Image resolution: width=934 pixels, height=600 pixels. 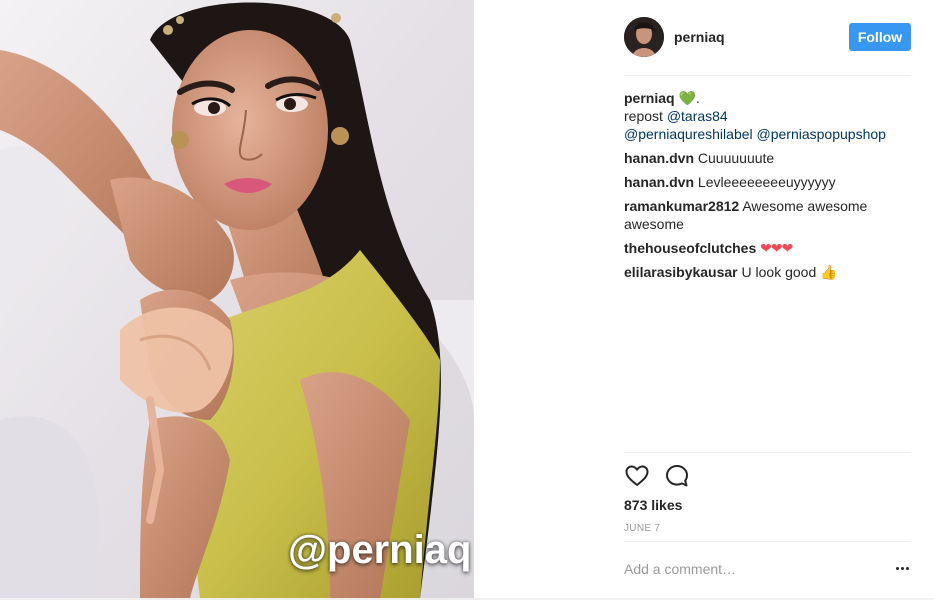 What do you see at coordinates (653, 505) in the screenshot?
I see `likes-count: 873 likes` at bounding box center [653, 505].